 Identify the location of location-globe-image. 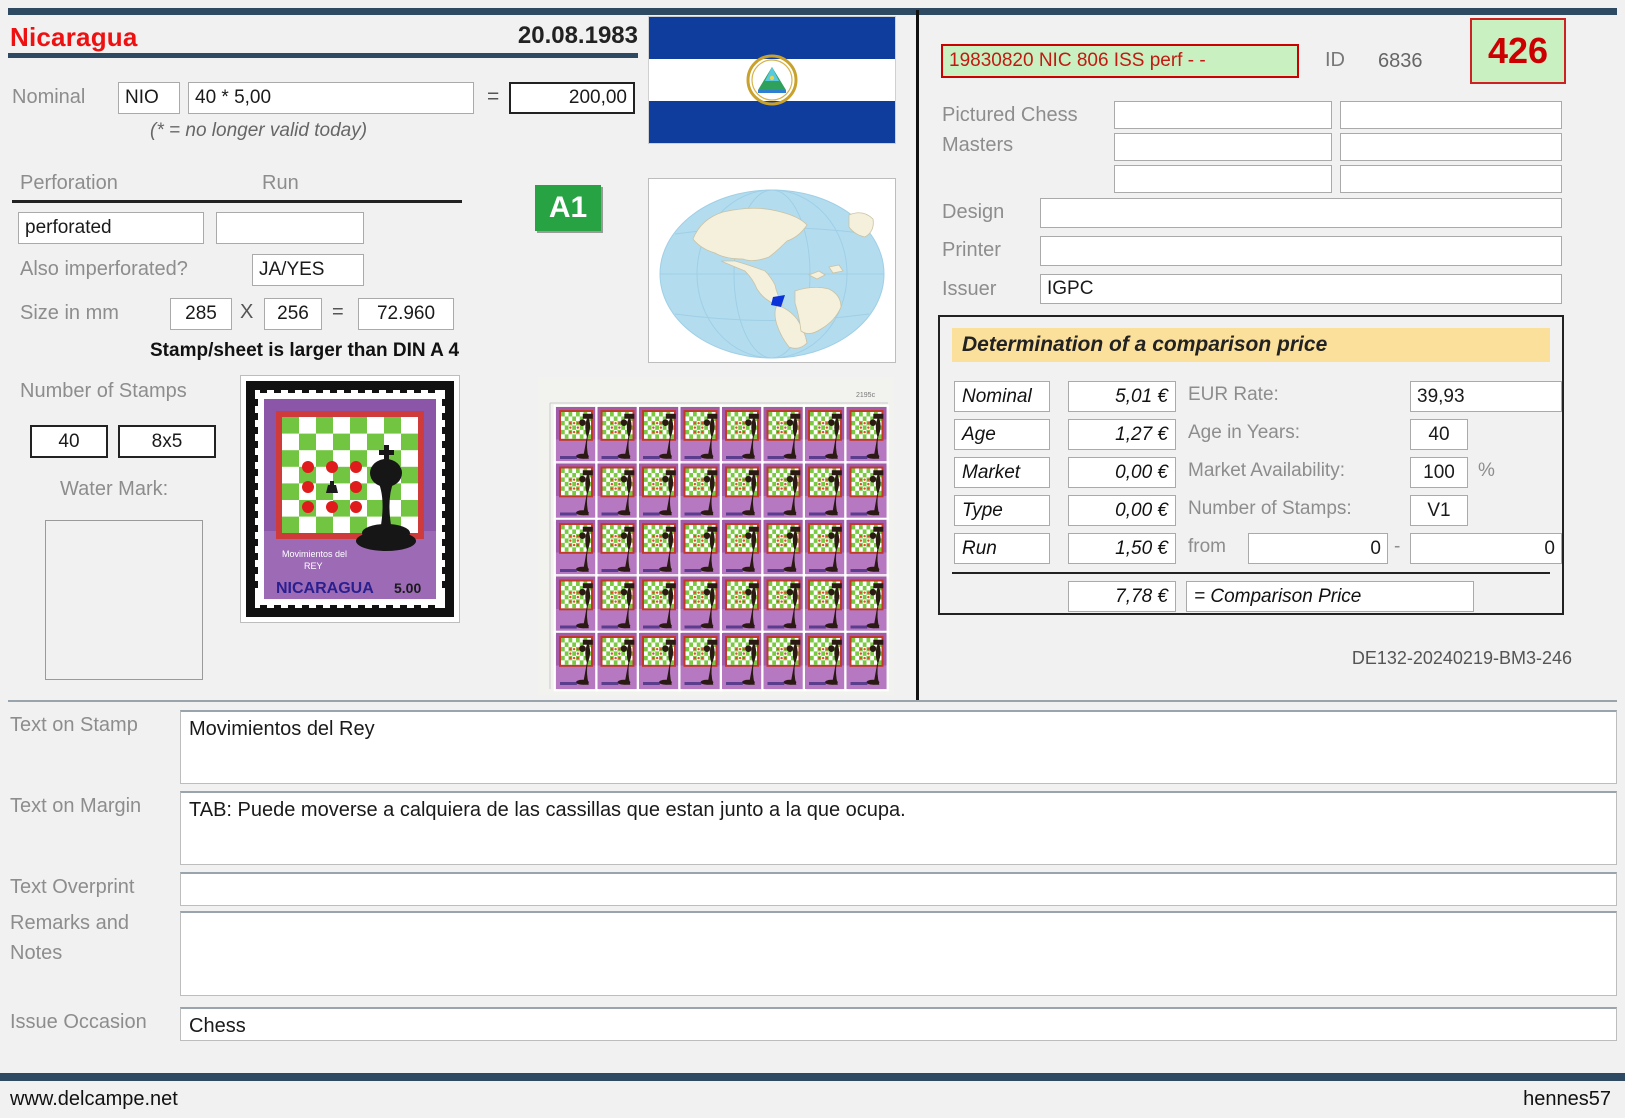
(772, 270).